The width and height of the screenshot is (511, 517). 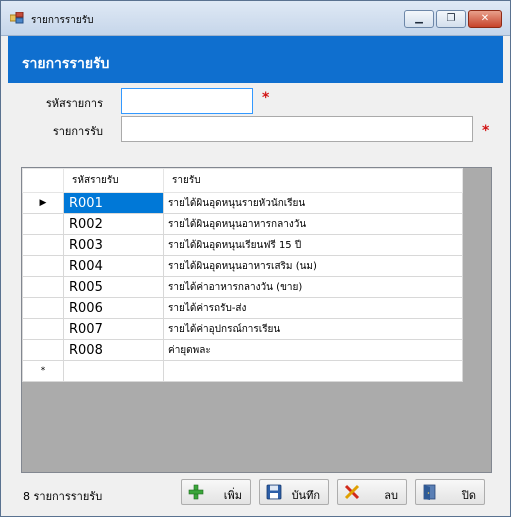 I want to click on name-input, so click(x=297, y=129).